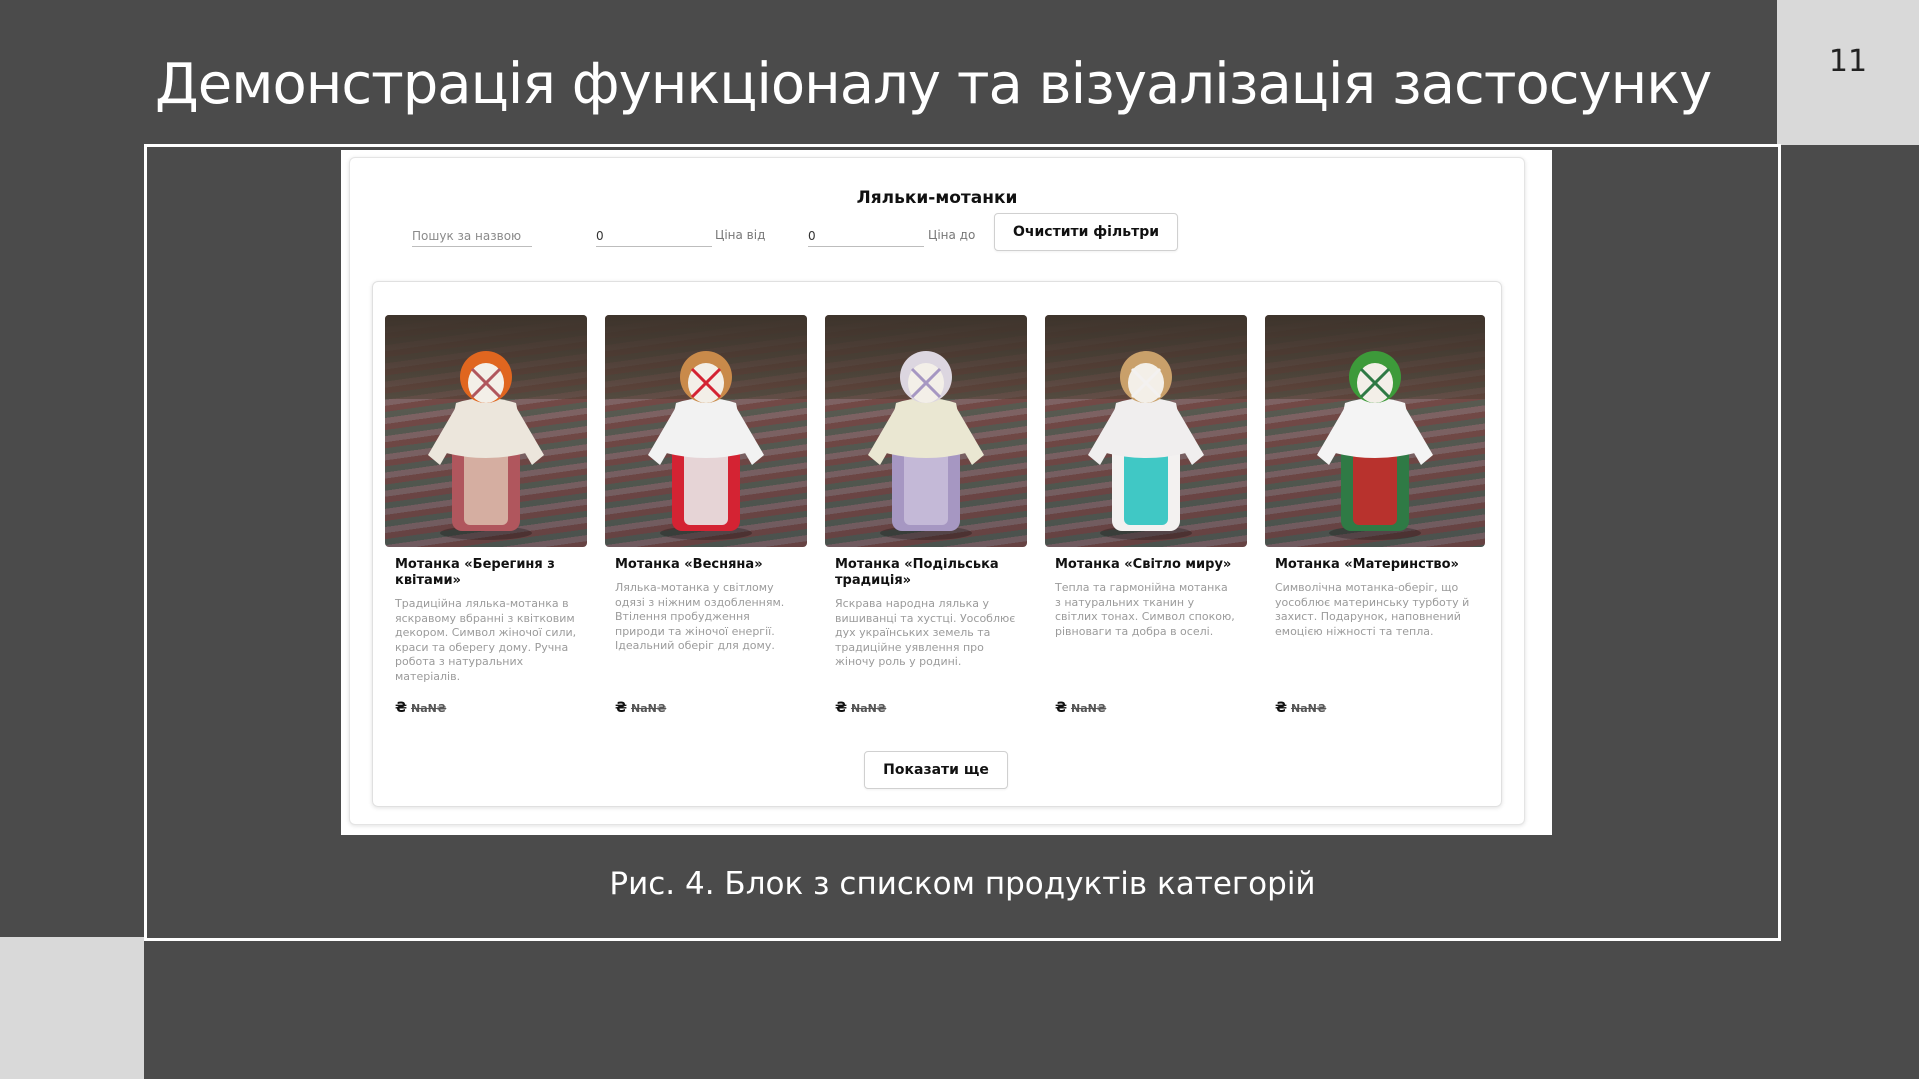 Image resolution: width=1919 pixels, height=1079 pixels. What do you see at coordinates (486, 573) in the screenshot?
I see `product-name: Мотанка «Берегиня з квітами»` at bounding box center [486, 573].